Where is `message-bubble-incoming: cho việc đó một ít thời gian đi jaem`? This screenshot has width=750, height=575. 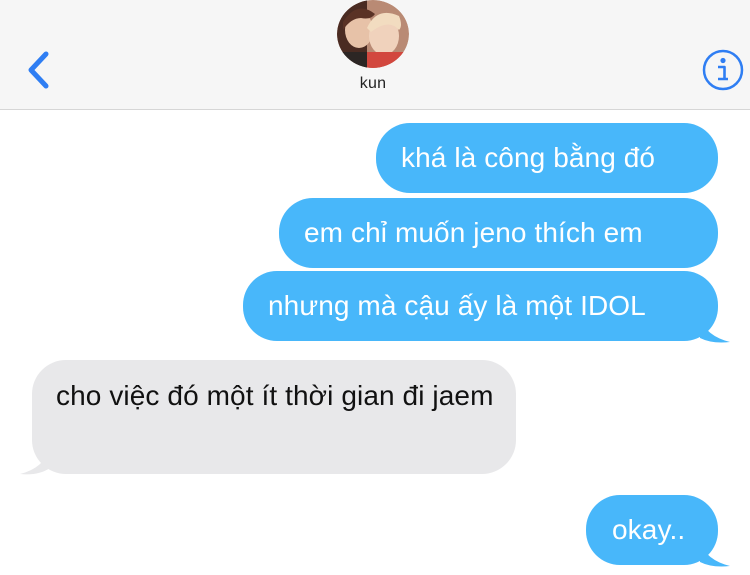 message-bubble-incoming: cho việc đó một ít thời gian đi jaem is located at coordinates (274, 417).